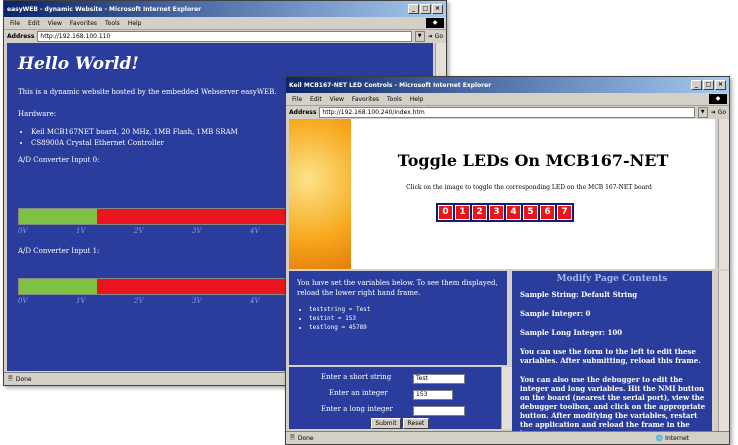  What do you see at coordinates (507, 437) in the screenshot?
I see `status-bar: 🗎 Done 🌐 Internet` at bounding box center [507, 437].